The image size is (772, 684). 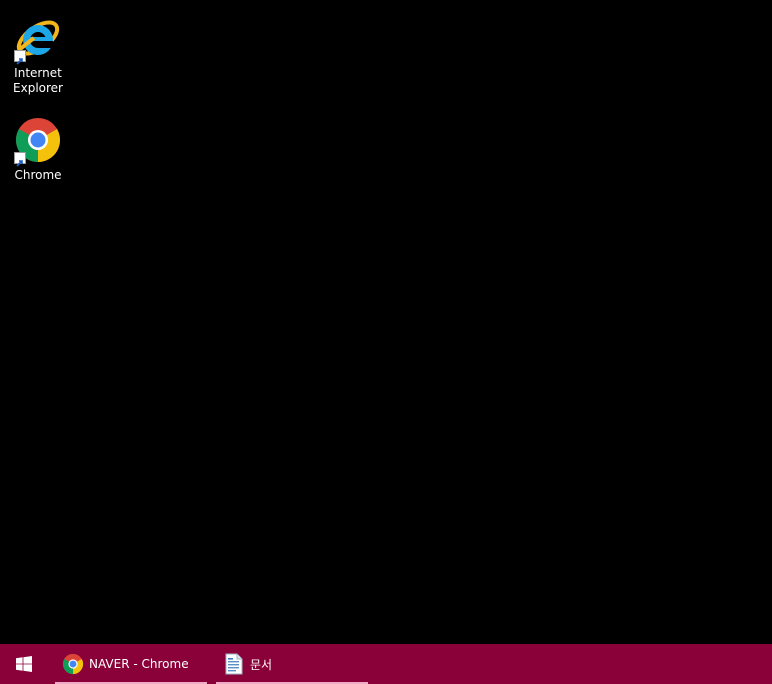 I want to click on start-button, so click(x=24, y=664).